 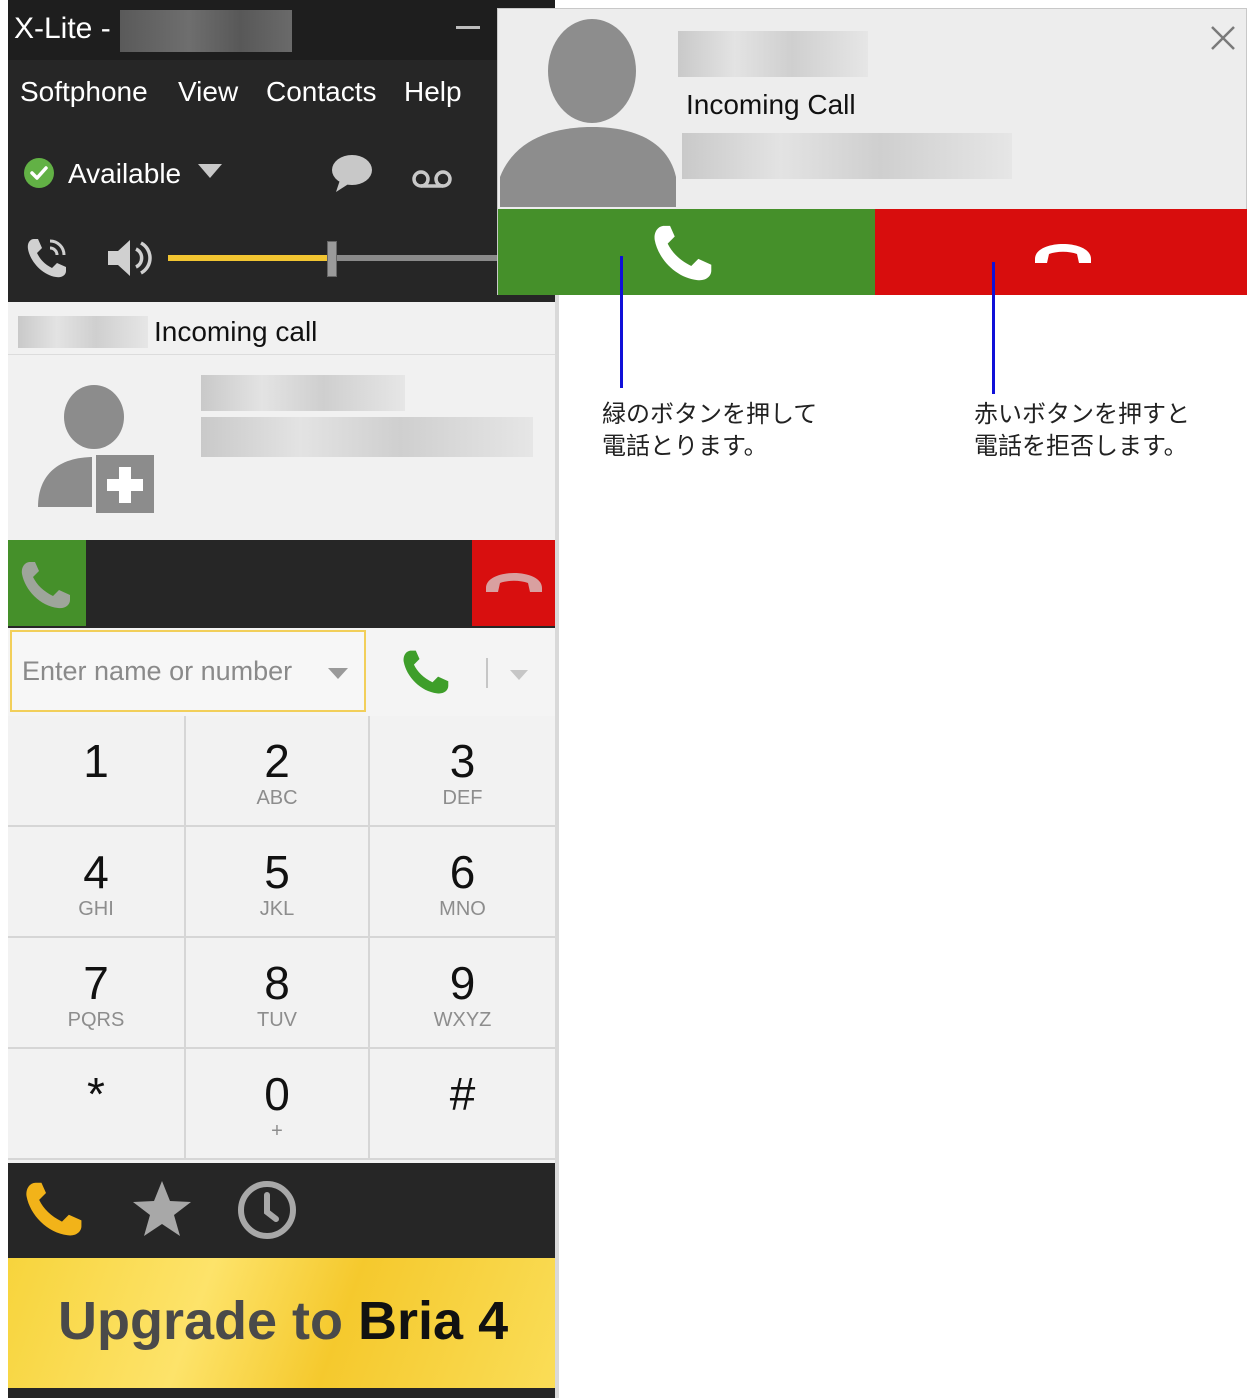 I want to click on close-icon, so click(x=1223, y=38).